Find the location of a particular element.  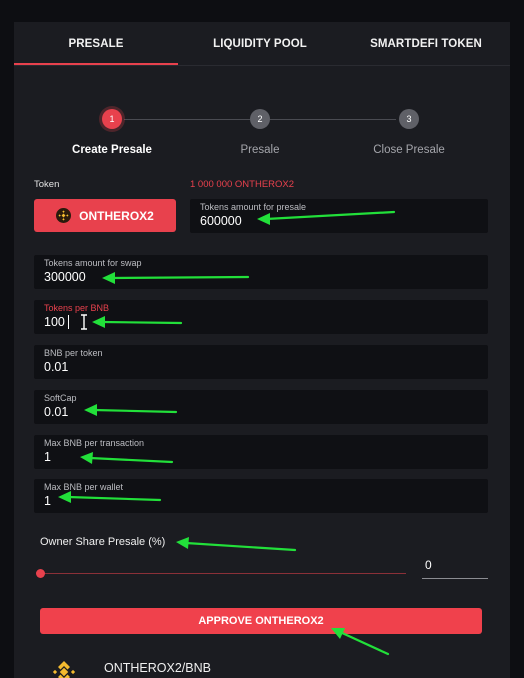

step-2-label: Presale is located at coordinates (260, 150).